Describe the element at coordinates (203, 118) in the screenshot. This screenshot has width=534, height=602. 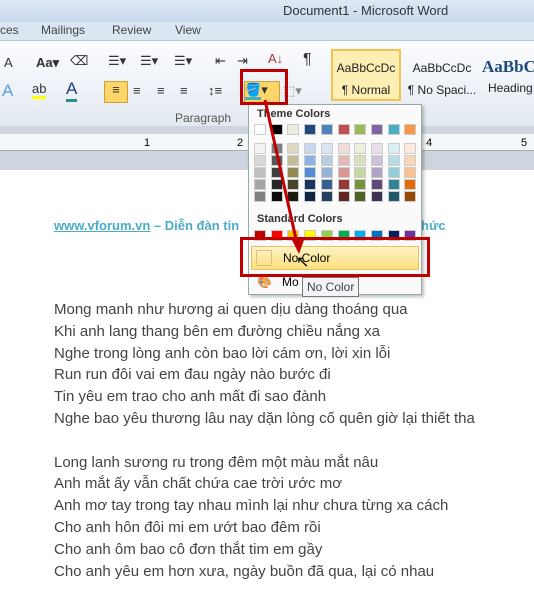
I see `paragraph-group-label: Paragraph` at that location.